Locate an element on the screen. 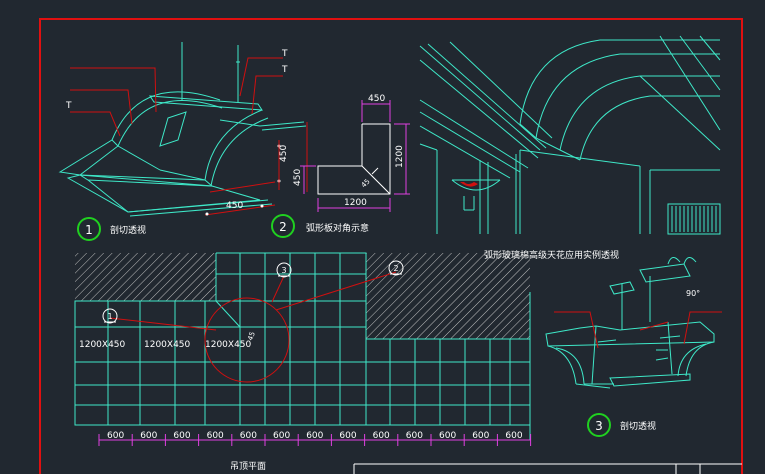 The width and height of the screenshot is (765, 474). detail-2-dim-angle: 45 is located at coordinates (366, 183).